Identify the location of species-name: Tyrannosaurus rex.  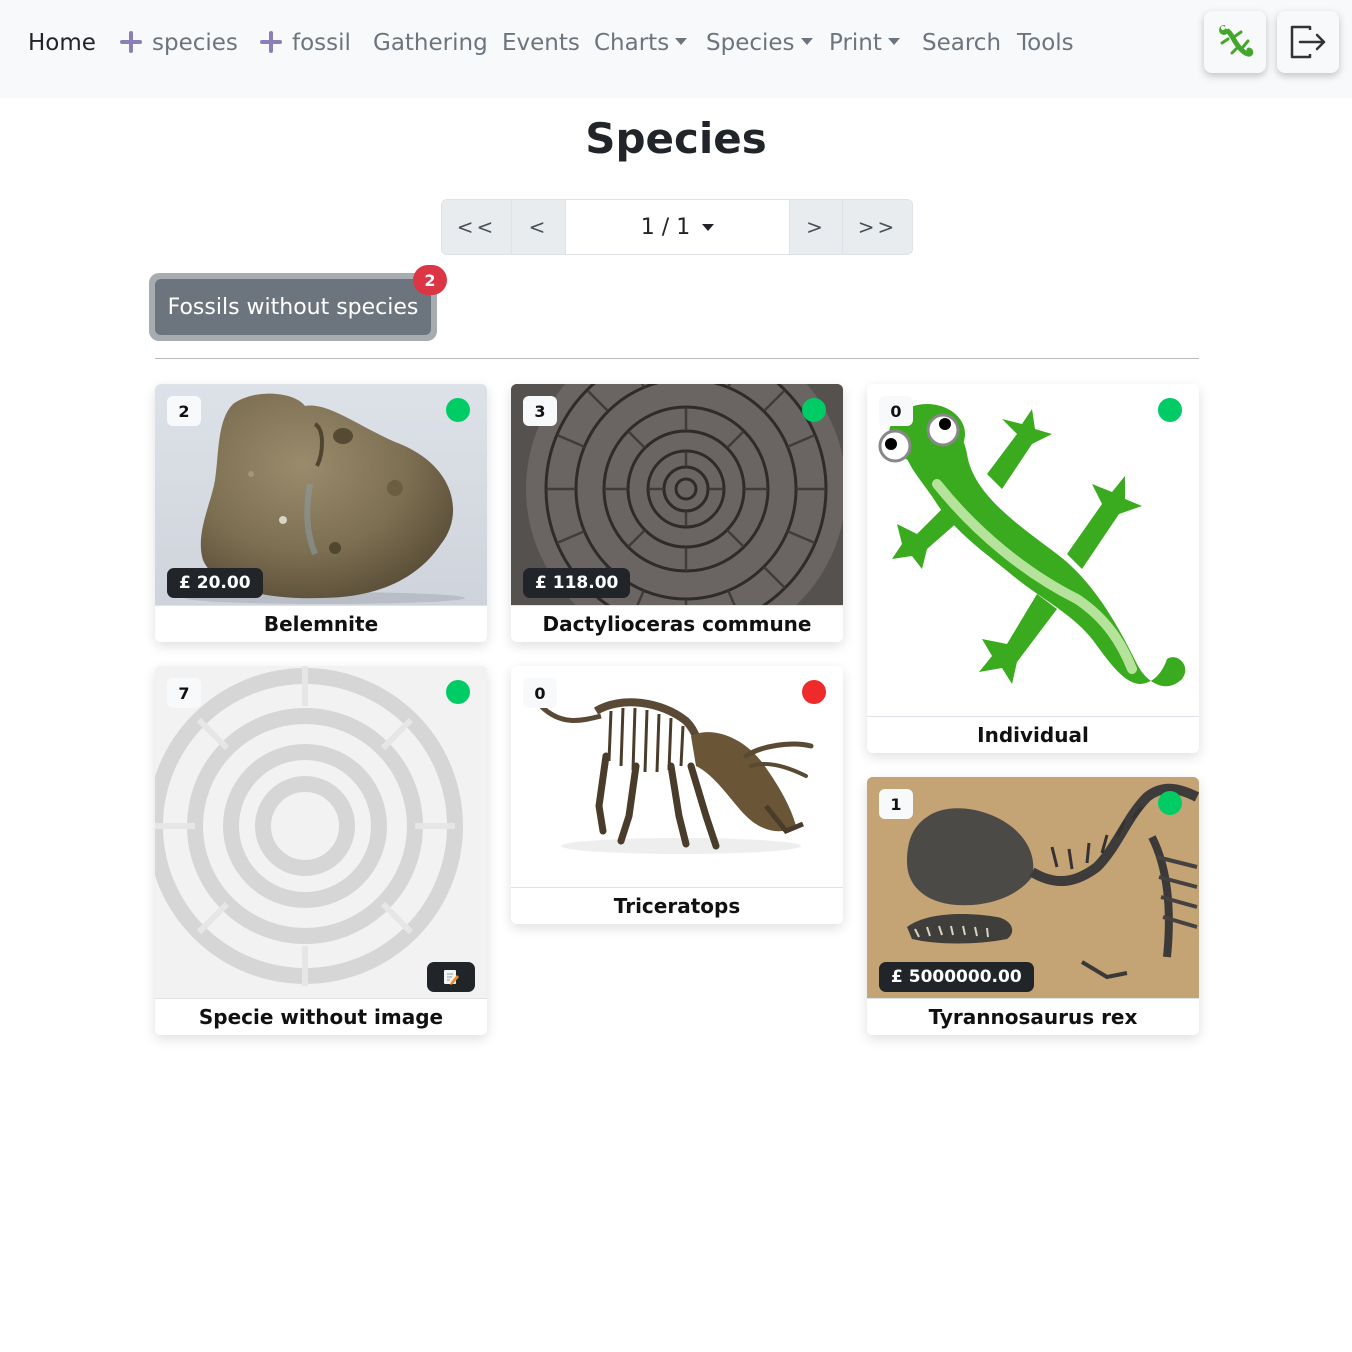
(1033, 1016).